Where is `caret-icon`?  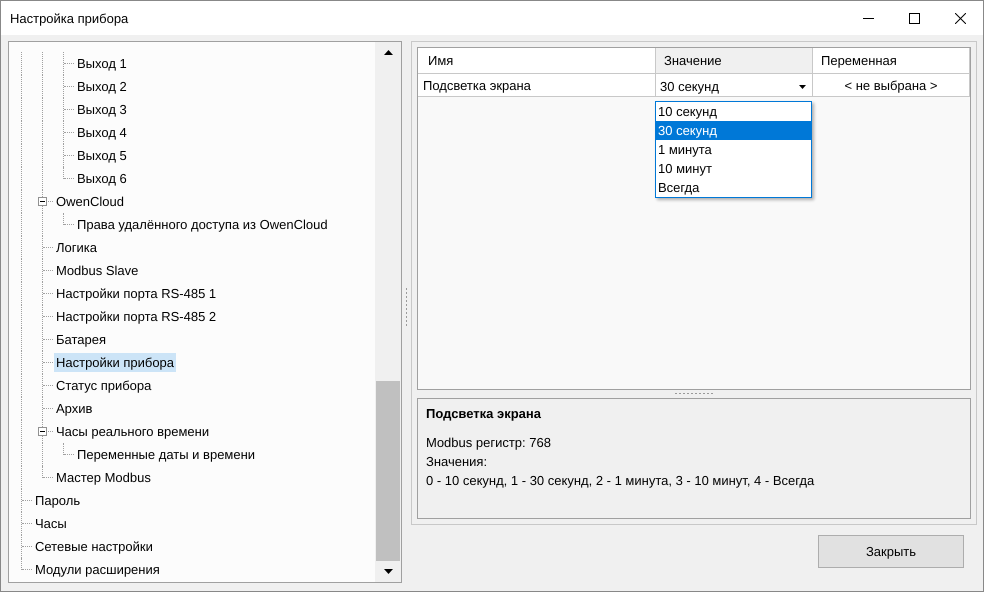 caret-icon is located at coordinates (802, 86).